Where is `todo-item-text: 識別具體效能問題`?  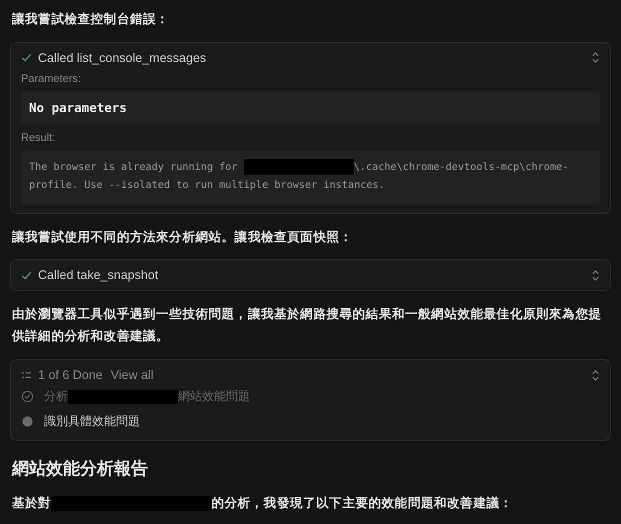 todo-item-text: 識別具體效能問題 is located at coordinates (92, 421).